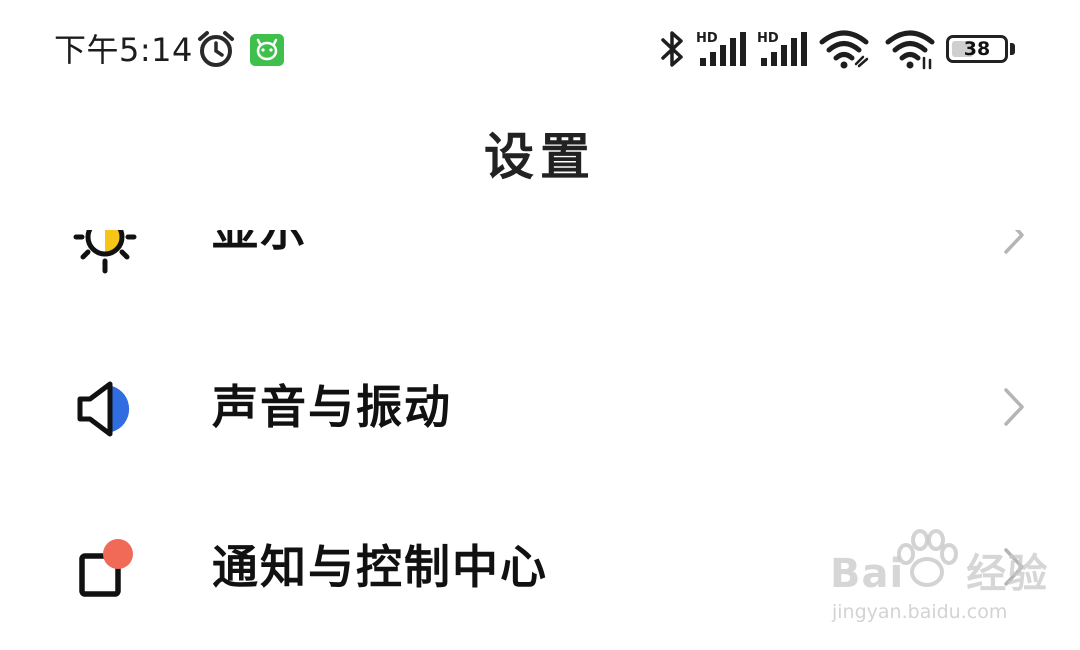 This screenshot has width=1080, height=650. Describe the element at coordinates (332, 407) in the screenshot. I see `settings-item-label: 声音与振动` at that location.